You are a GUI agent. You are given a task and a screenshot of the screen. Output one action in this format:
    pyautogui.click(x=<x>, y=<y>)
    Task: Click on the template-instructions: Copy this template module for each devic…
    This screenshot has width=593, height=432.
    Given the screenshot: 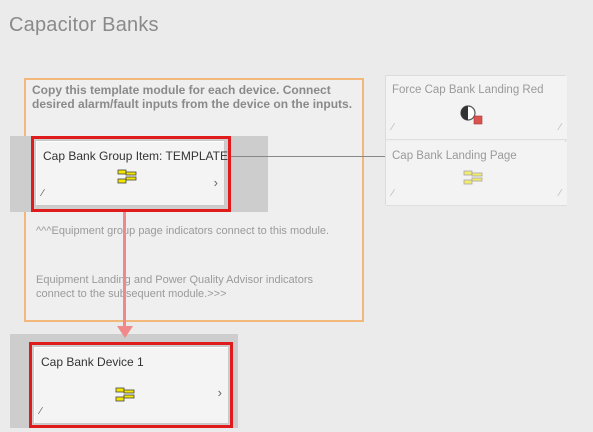 What is the action you would take?
    pyautogui.click(x=192, y=97)
    